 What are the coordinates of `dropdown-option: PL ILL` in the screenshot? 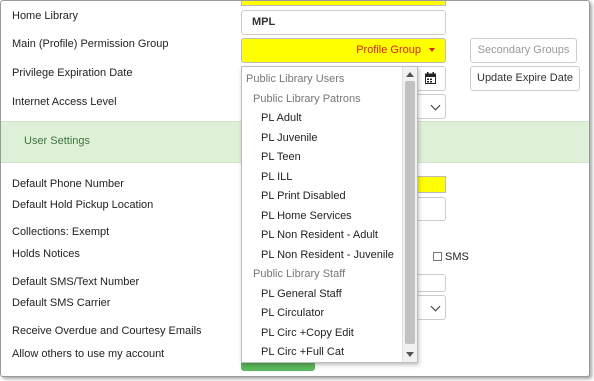 It's located at (276, 177).